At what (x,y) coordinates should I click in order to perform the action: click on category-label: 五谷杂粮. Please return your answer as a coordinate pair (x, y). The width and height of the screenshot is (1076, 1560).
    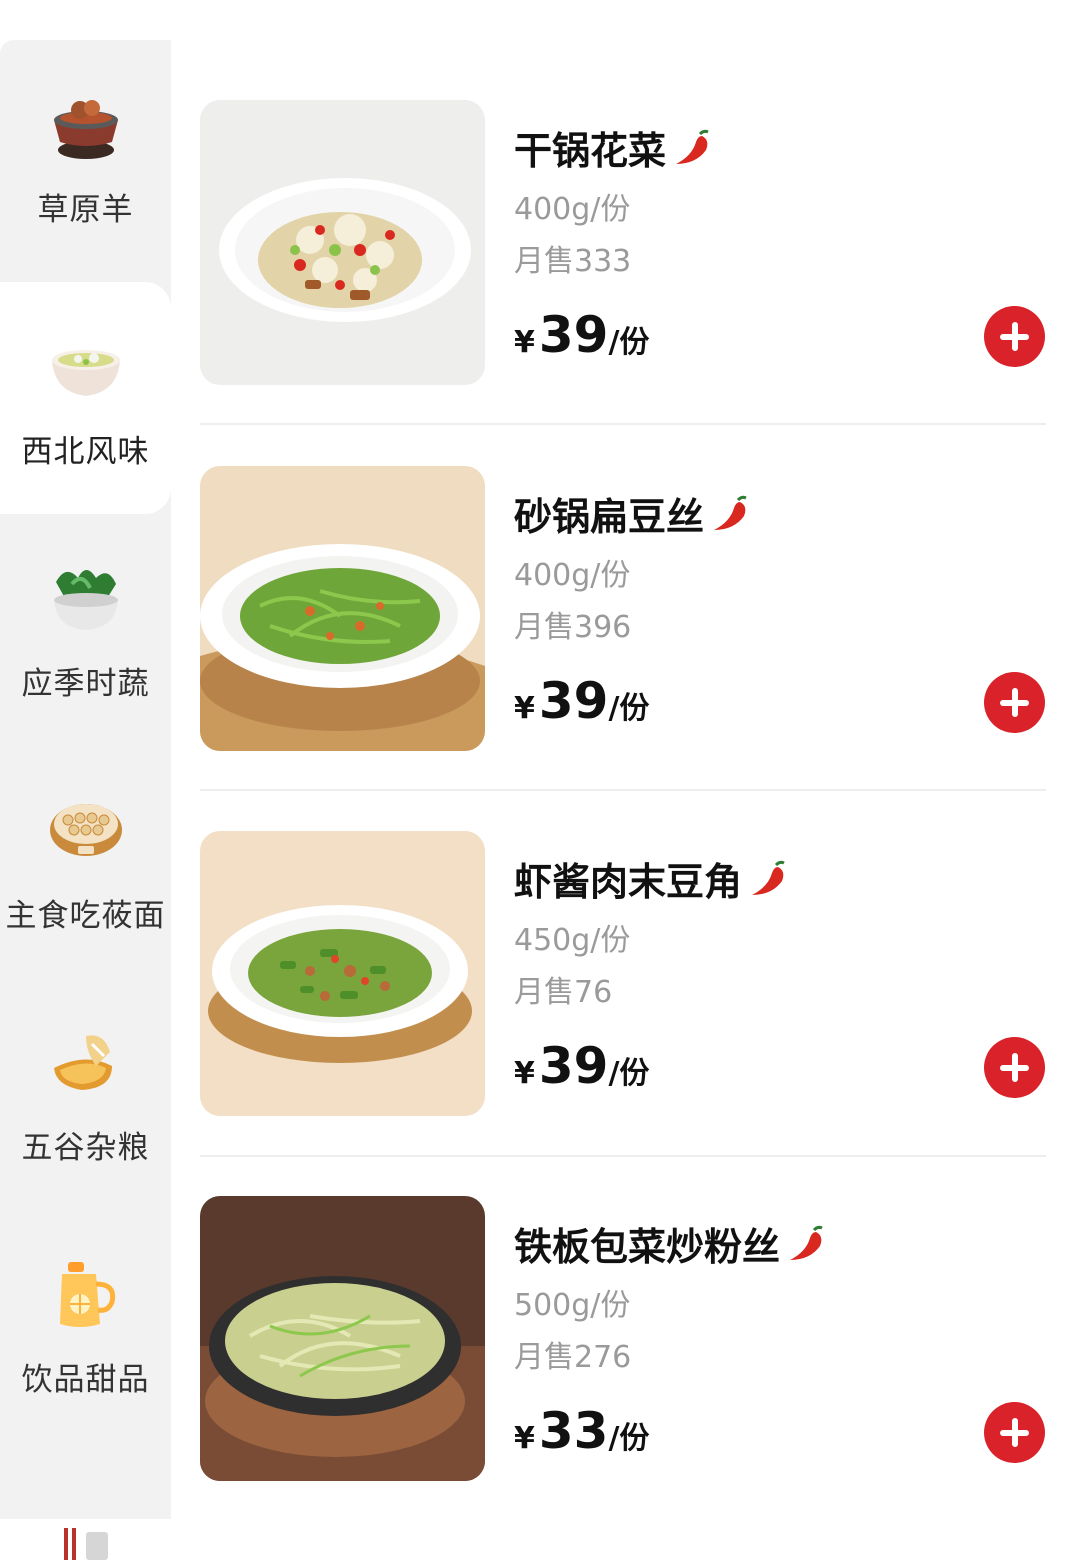
    Looking at the image, I should click on (85, 1148).